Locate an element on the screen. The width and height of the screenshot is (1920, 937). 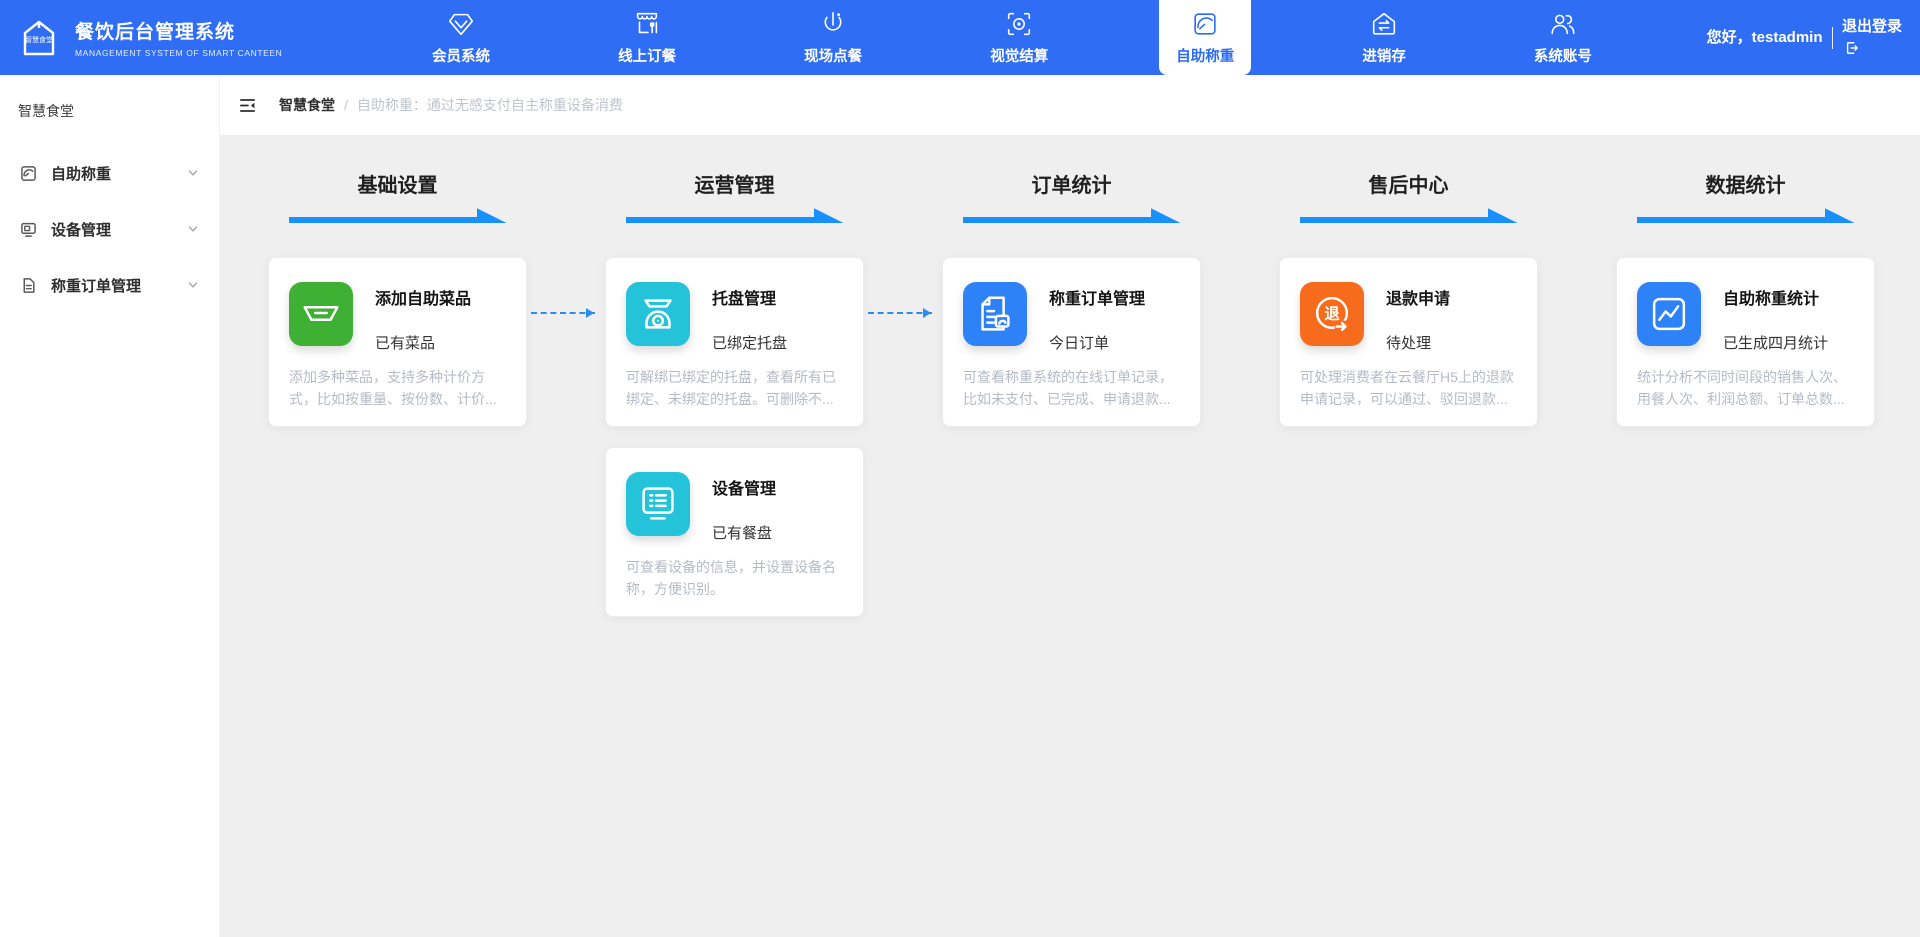
card-description: 可查看设备的信息，并设置设备名称，方便识别。 is located at coordinates (731, 578).